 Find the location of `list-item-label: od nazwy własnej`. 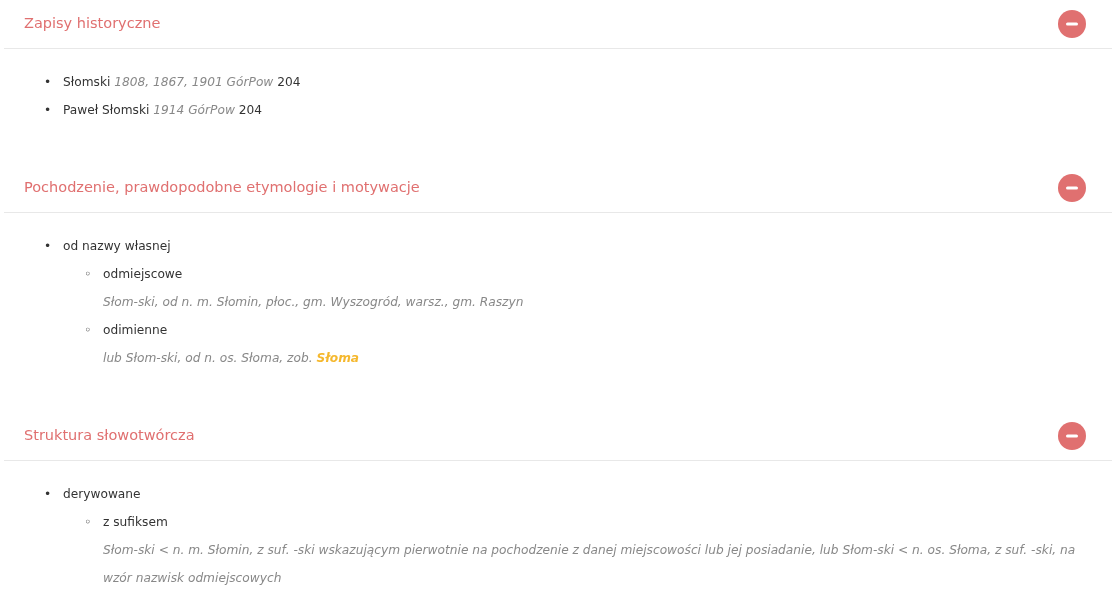

list-item-label: od nazwy własnej is located at coordinates (117, 246).